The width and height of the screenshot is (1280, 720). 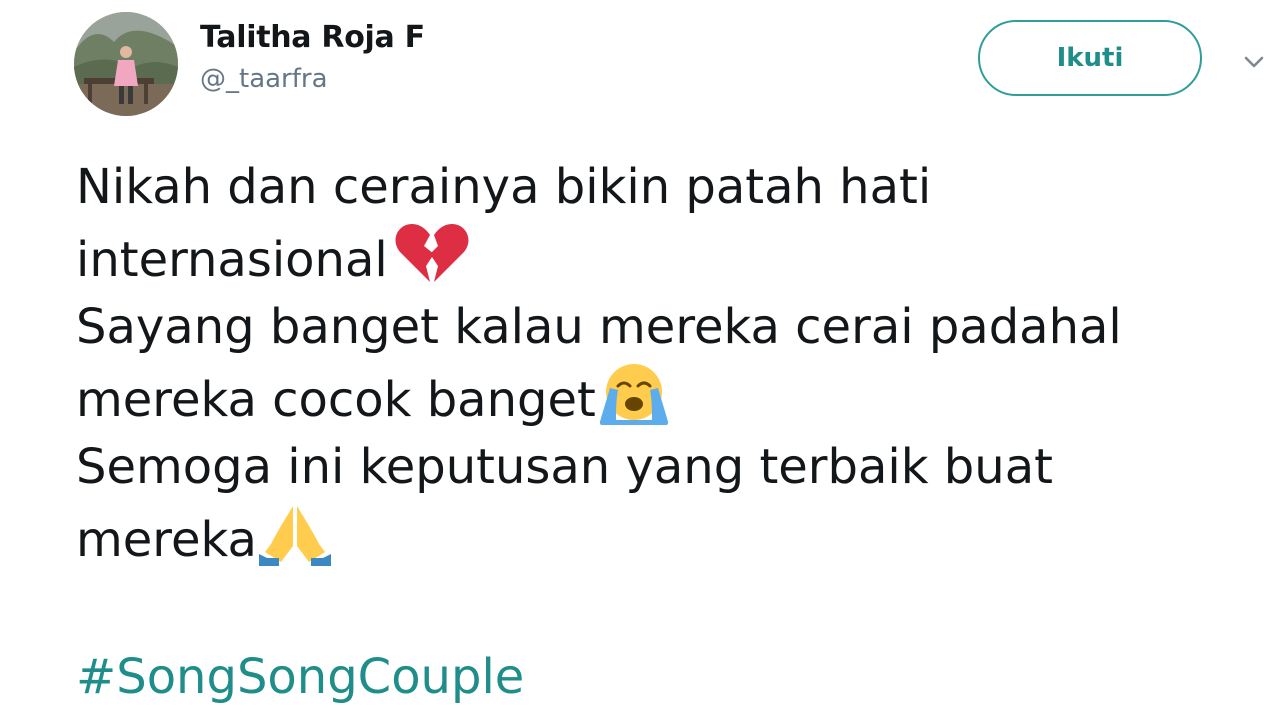 I want to click on user-handle: @_taarfra, so click(x=312, y=79).